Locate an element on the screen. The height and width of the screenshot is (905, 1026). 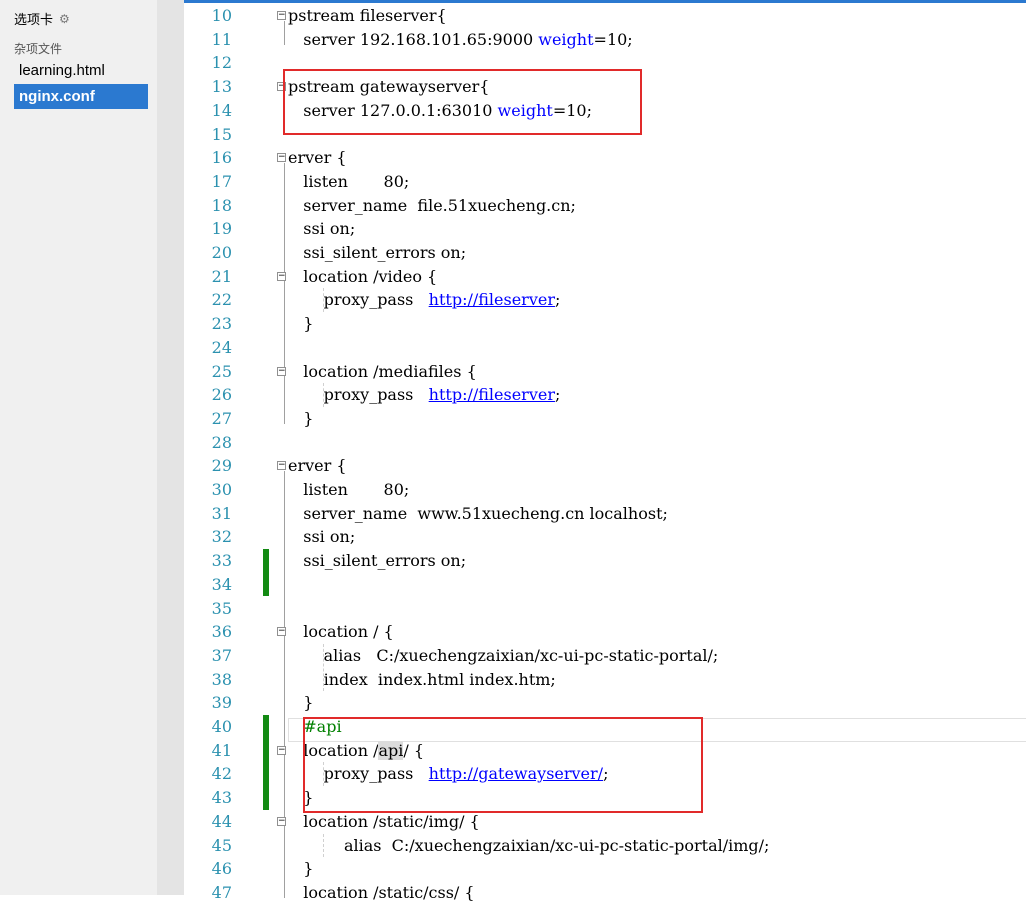
code-text: server_name file.51xuecheng.cn; is located at coordinates (432, 205).